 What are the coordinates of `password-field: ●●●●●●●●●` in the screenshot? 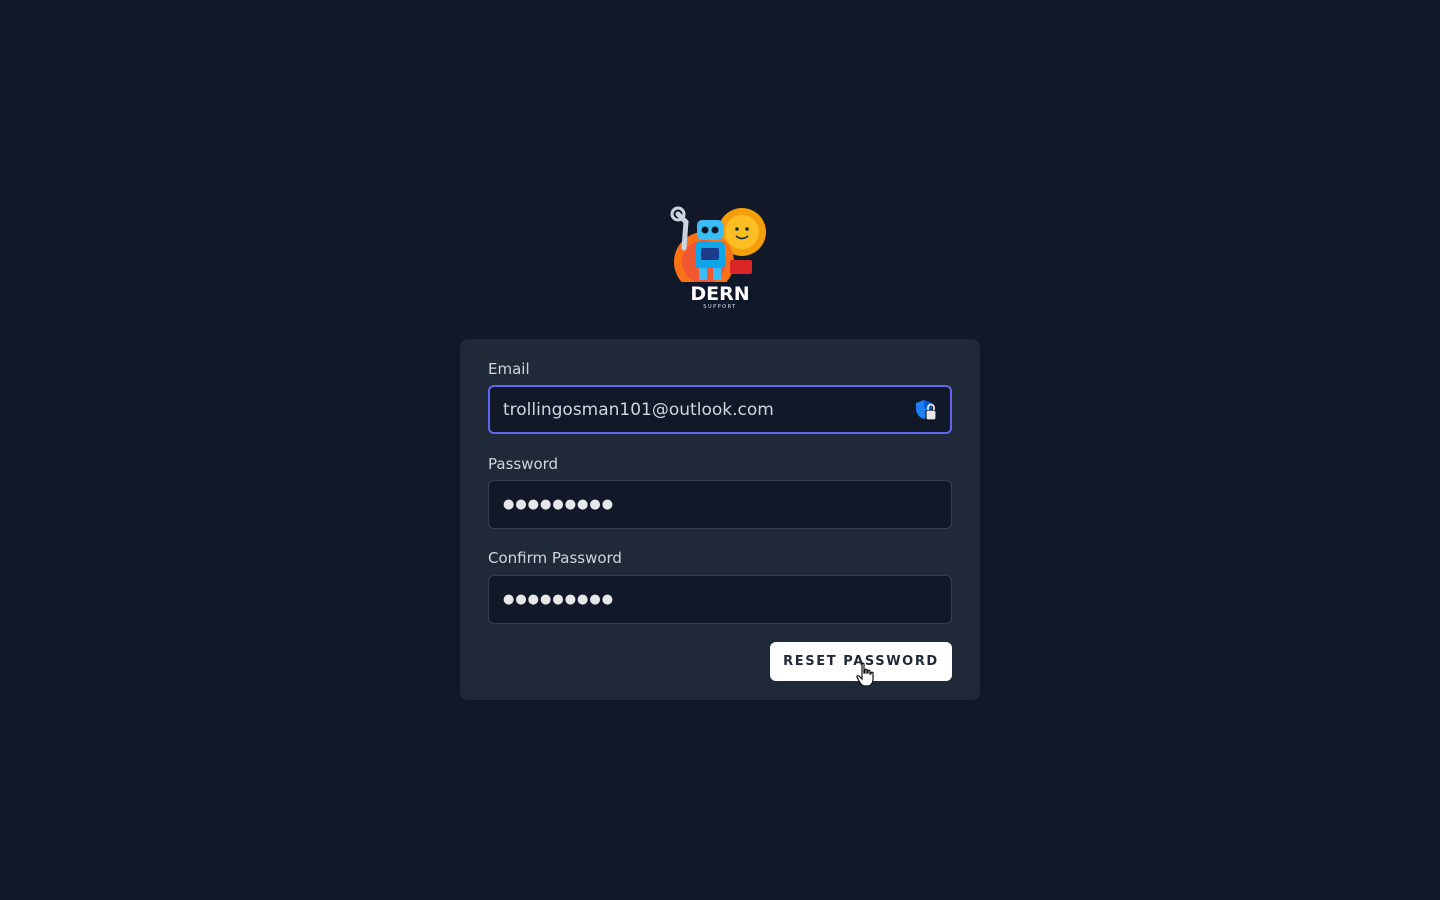 It's located at (720, 504).